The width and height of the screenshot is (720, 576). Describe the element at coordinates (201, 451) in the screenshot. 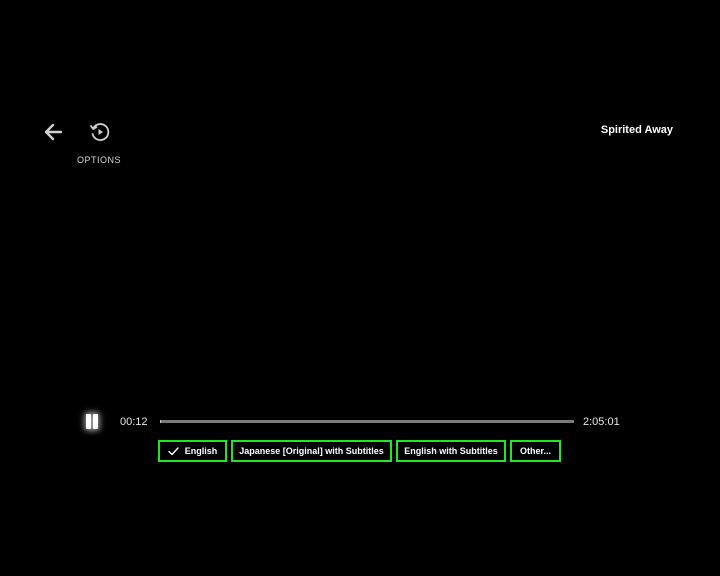

I see `audio-option-label: English` at that location.